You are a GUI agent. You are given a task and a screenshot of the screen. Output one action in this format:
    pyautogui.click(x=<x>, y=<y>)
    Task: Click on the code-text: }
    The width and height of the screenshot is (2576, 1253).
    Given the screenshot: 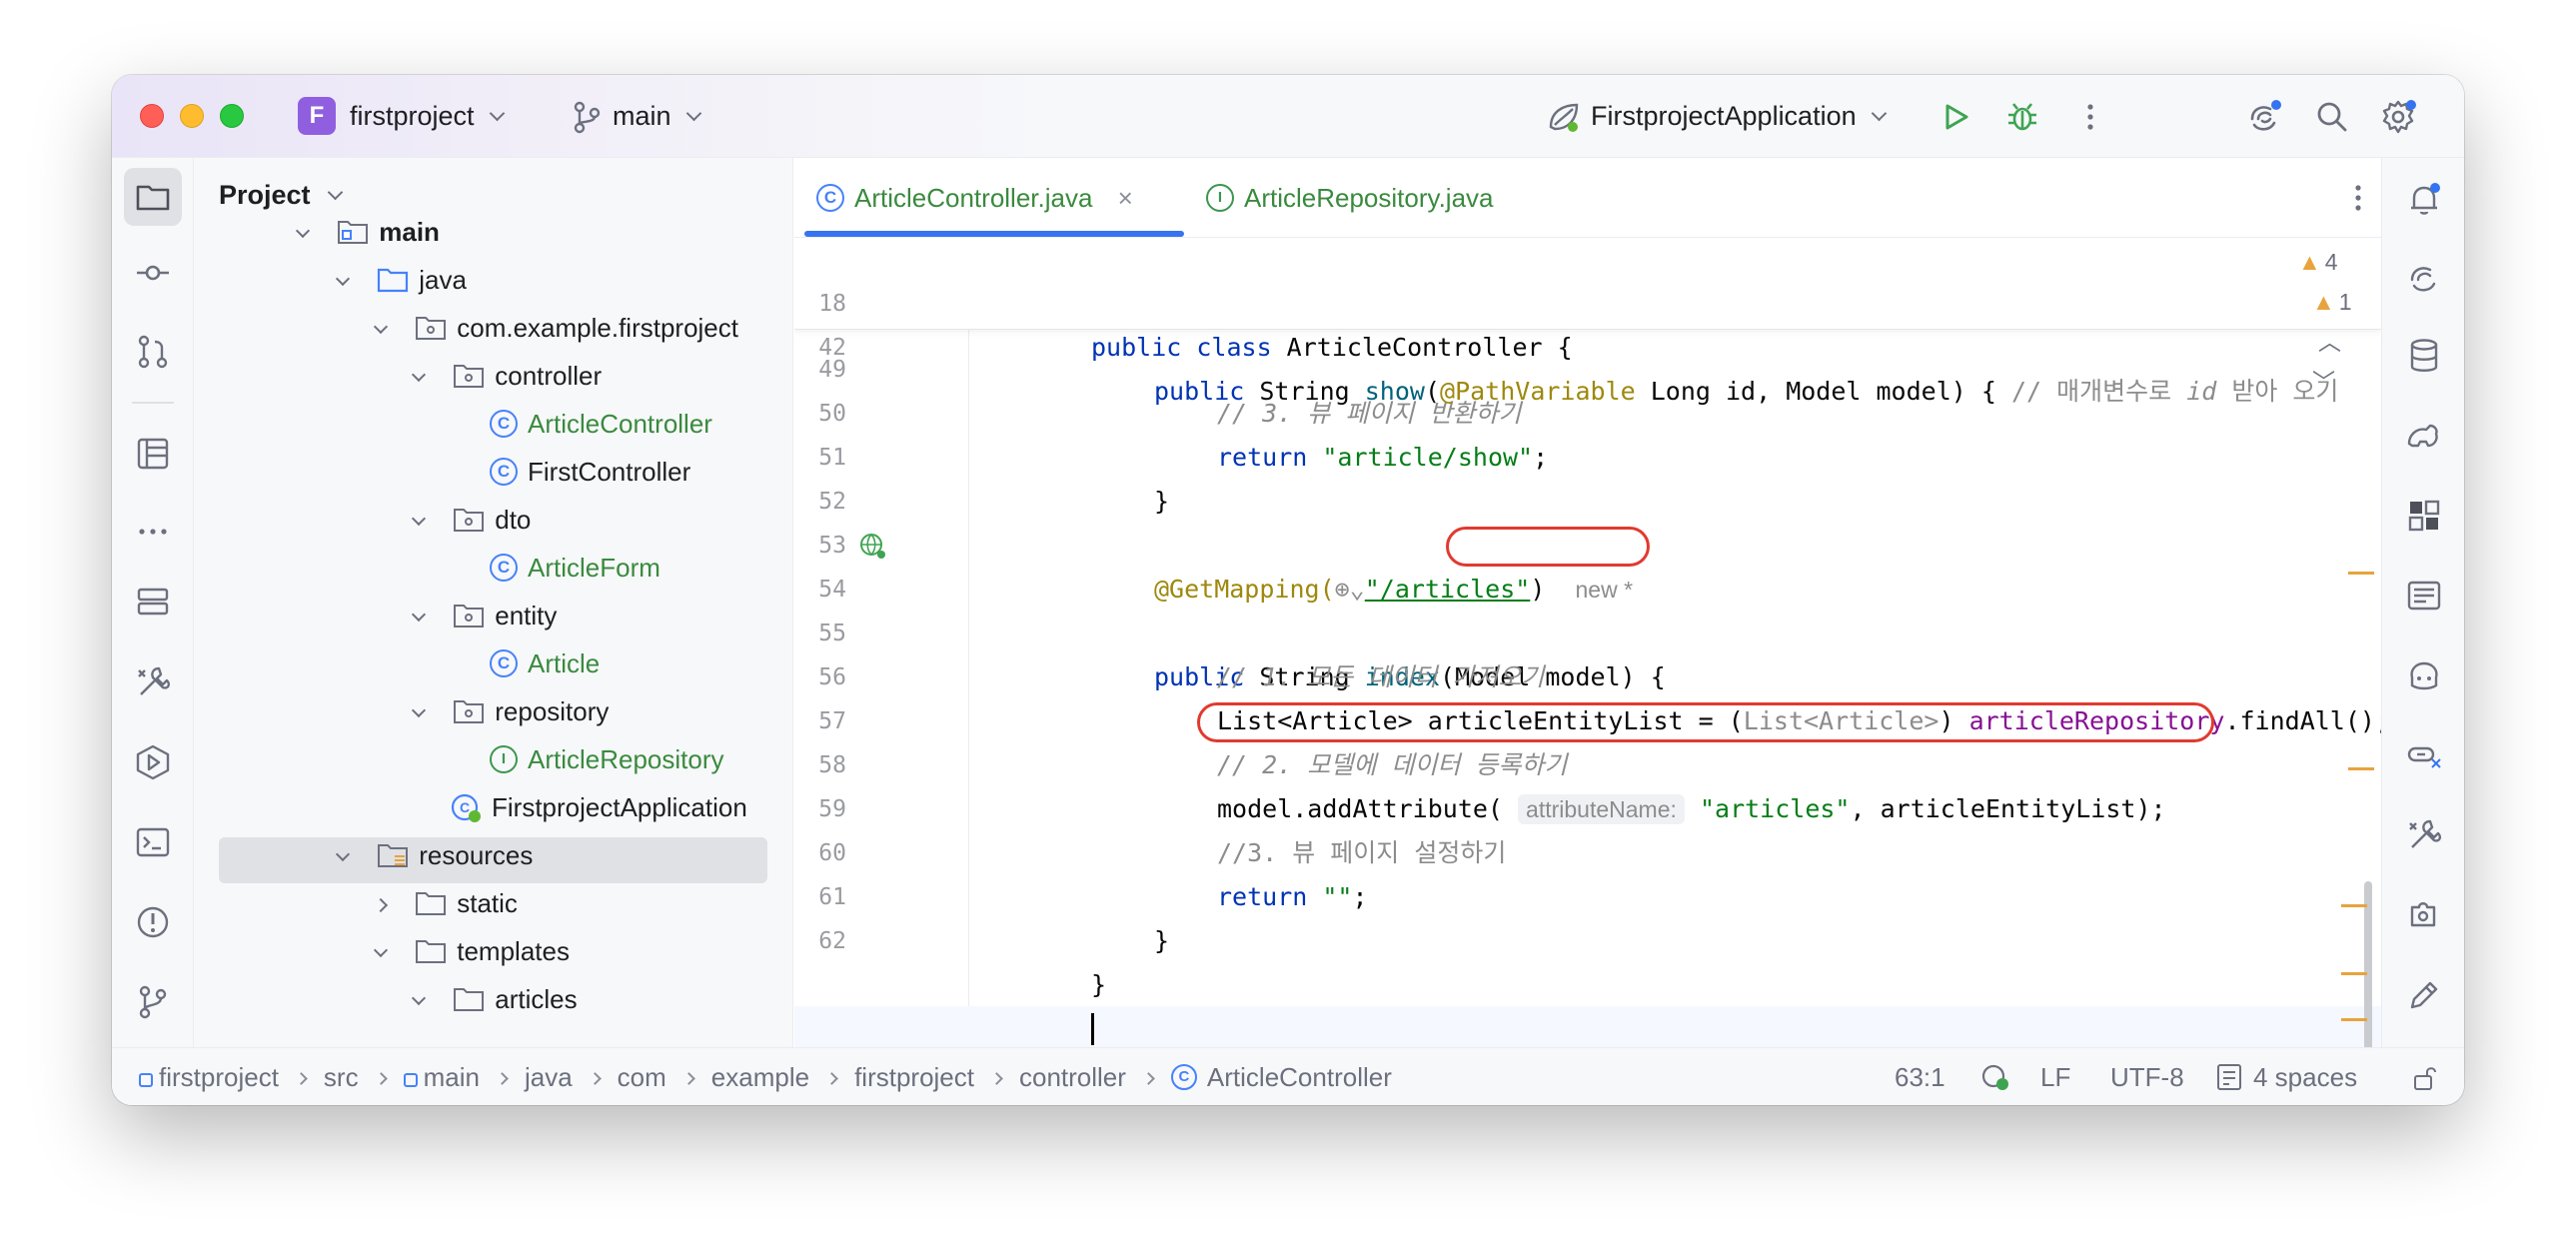 What is the action you would take?
    pyautogui.click(x=1162, y=940)
    